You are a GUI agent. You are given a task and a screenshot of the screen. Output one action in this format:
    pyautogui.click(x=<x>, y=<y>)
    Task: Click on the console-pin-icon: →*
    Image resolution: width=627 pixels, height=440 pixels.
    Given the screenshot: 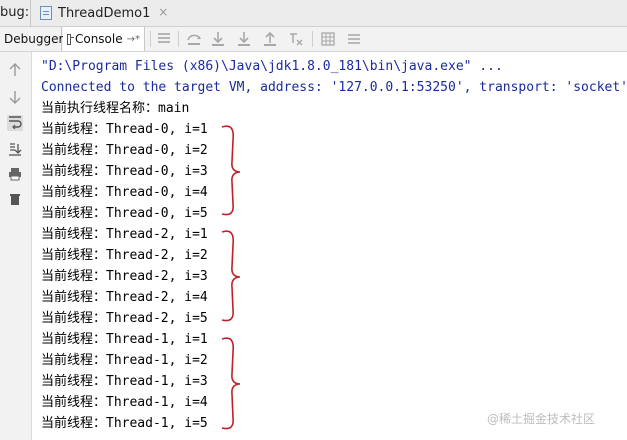 What is the action you would take?
    pyautogui.click(x=133, y=39)
    